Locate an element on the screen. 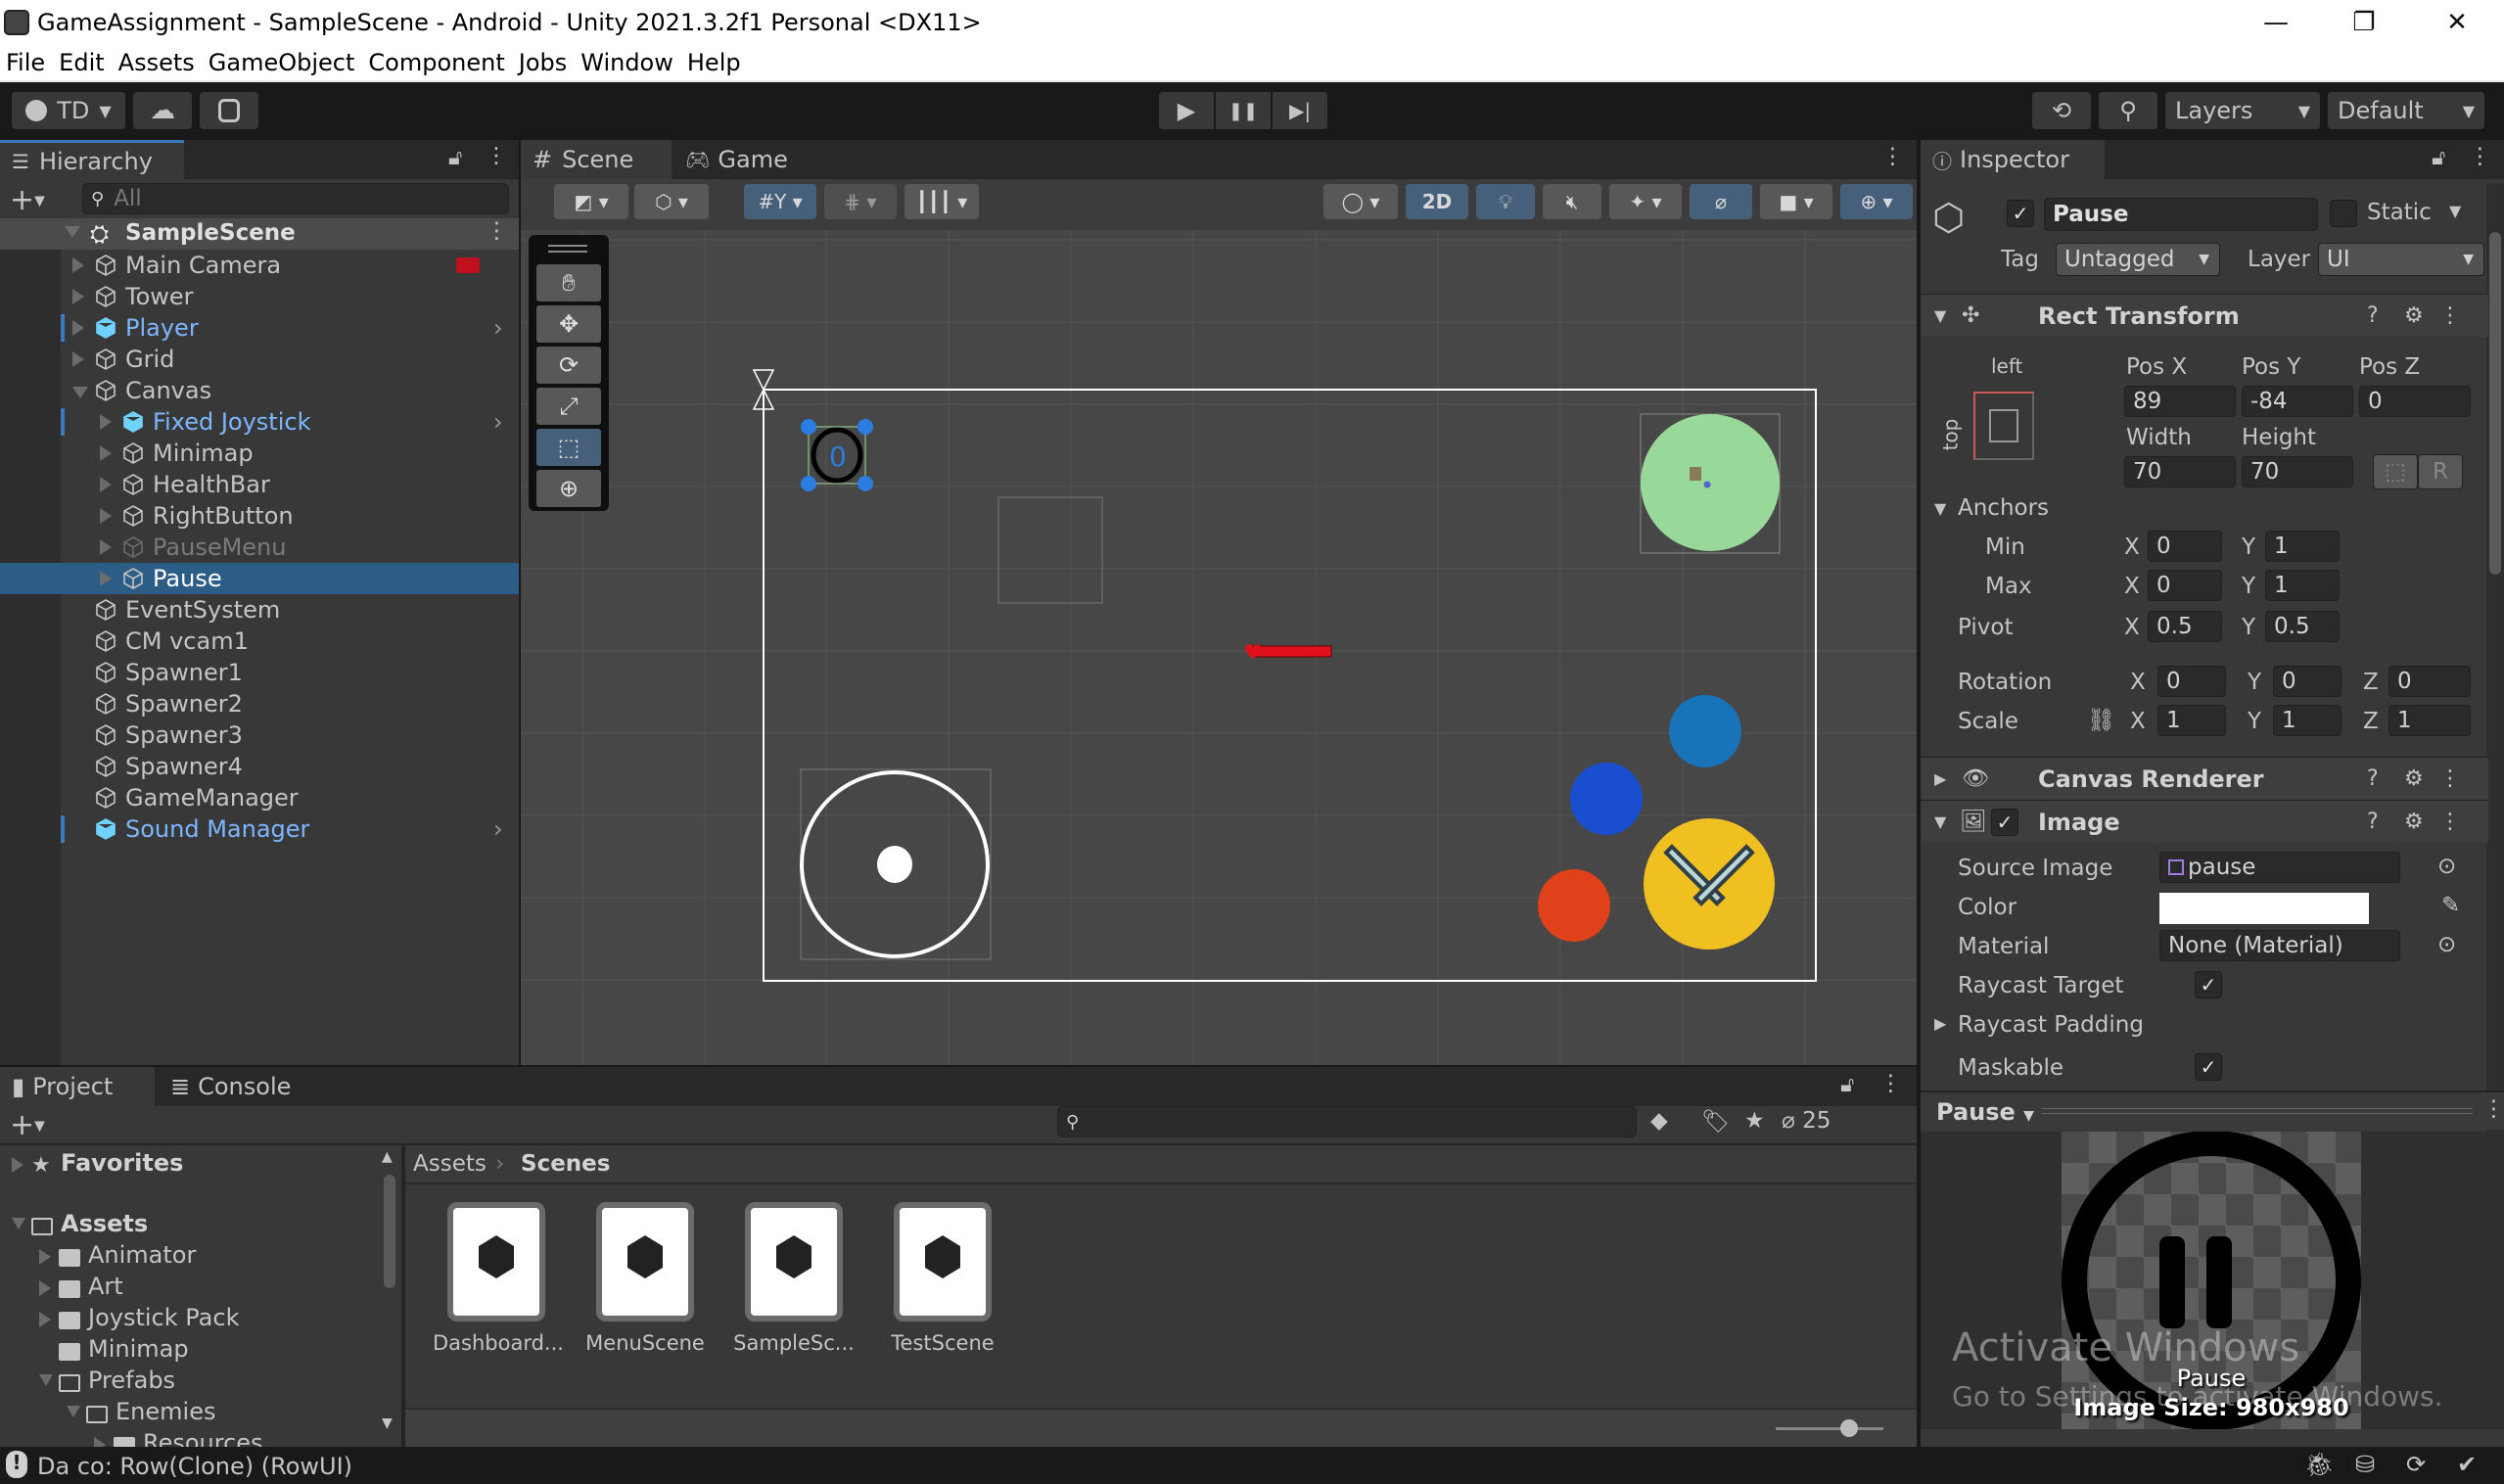 Image resolution: width=2504 pixels, height=1484 pixels. menu-jobs: Jobs is located at coordinates (544, 62).